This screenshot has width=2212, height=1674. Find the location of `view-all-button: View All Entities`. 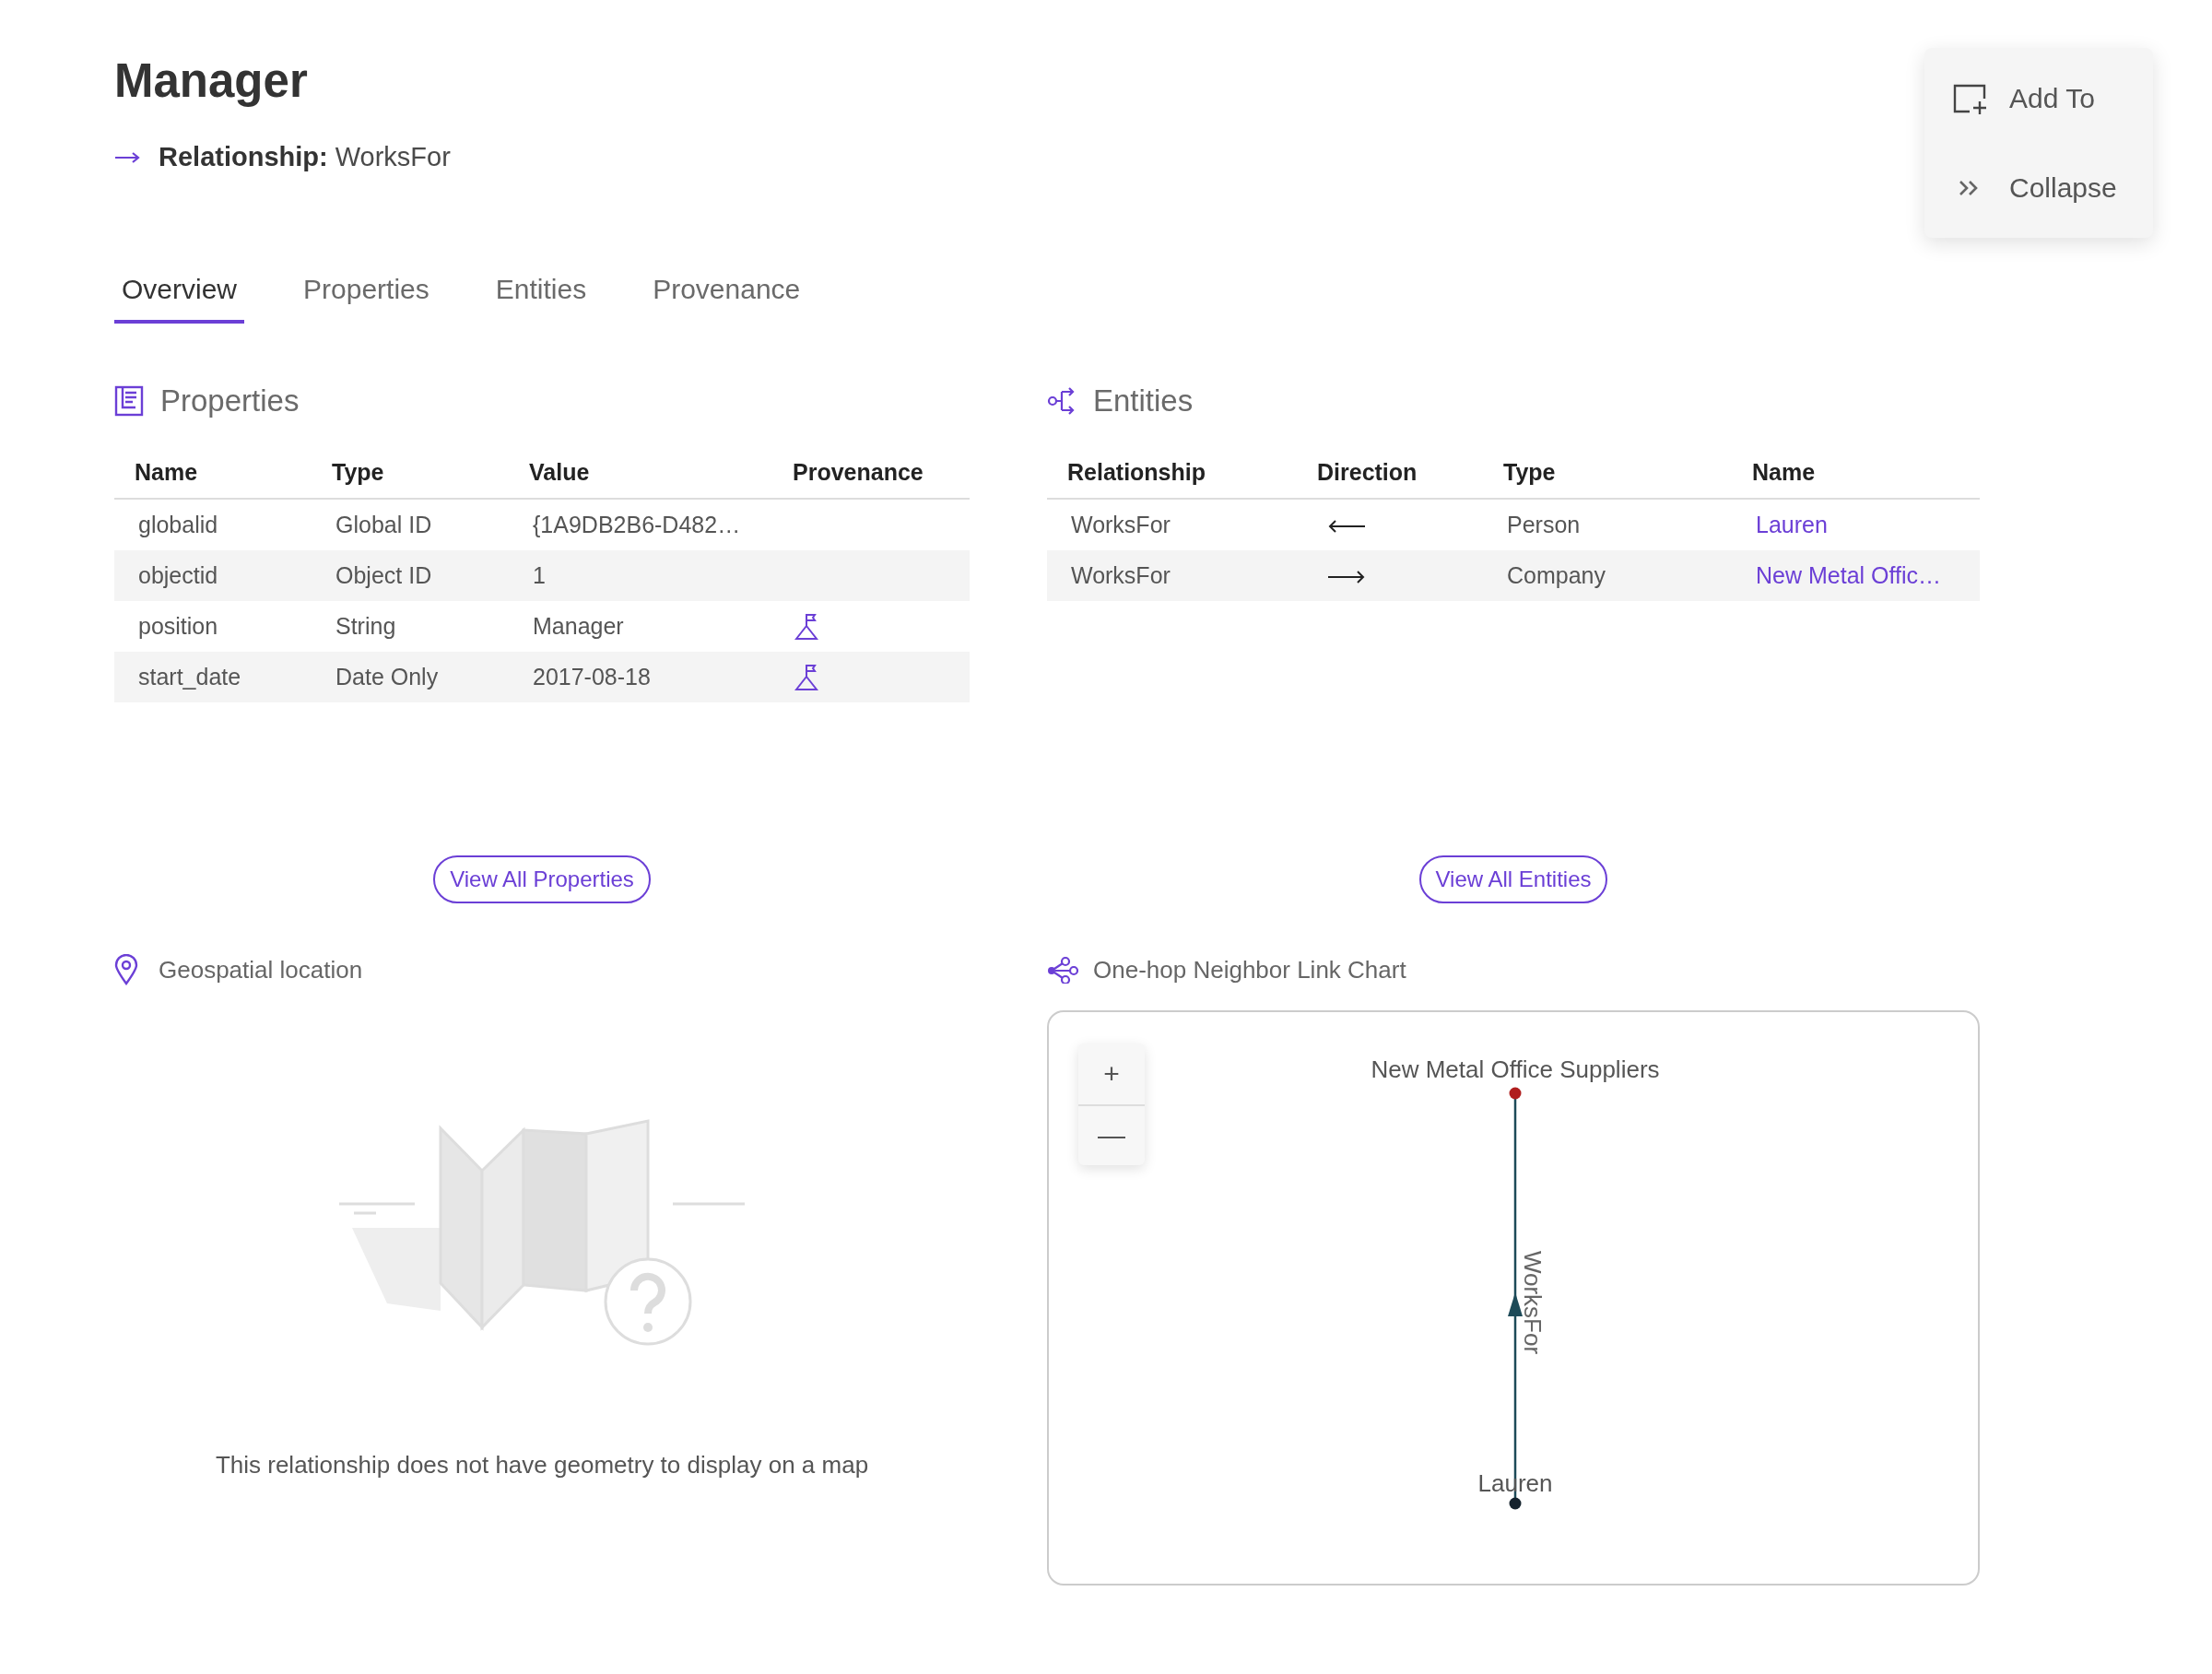

view-all-button: View All Entities is located at coordinates (1513, 879).